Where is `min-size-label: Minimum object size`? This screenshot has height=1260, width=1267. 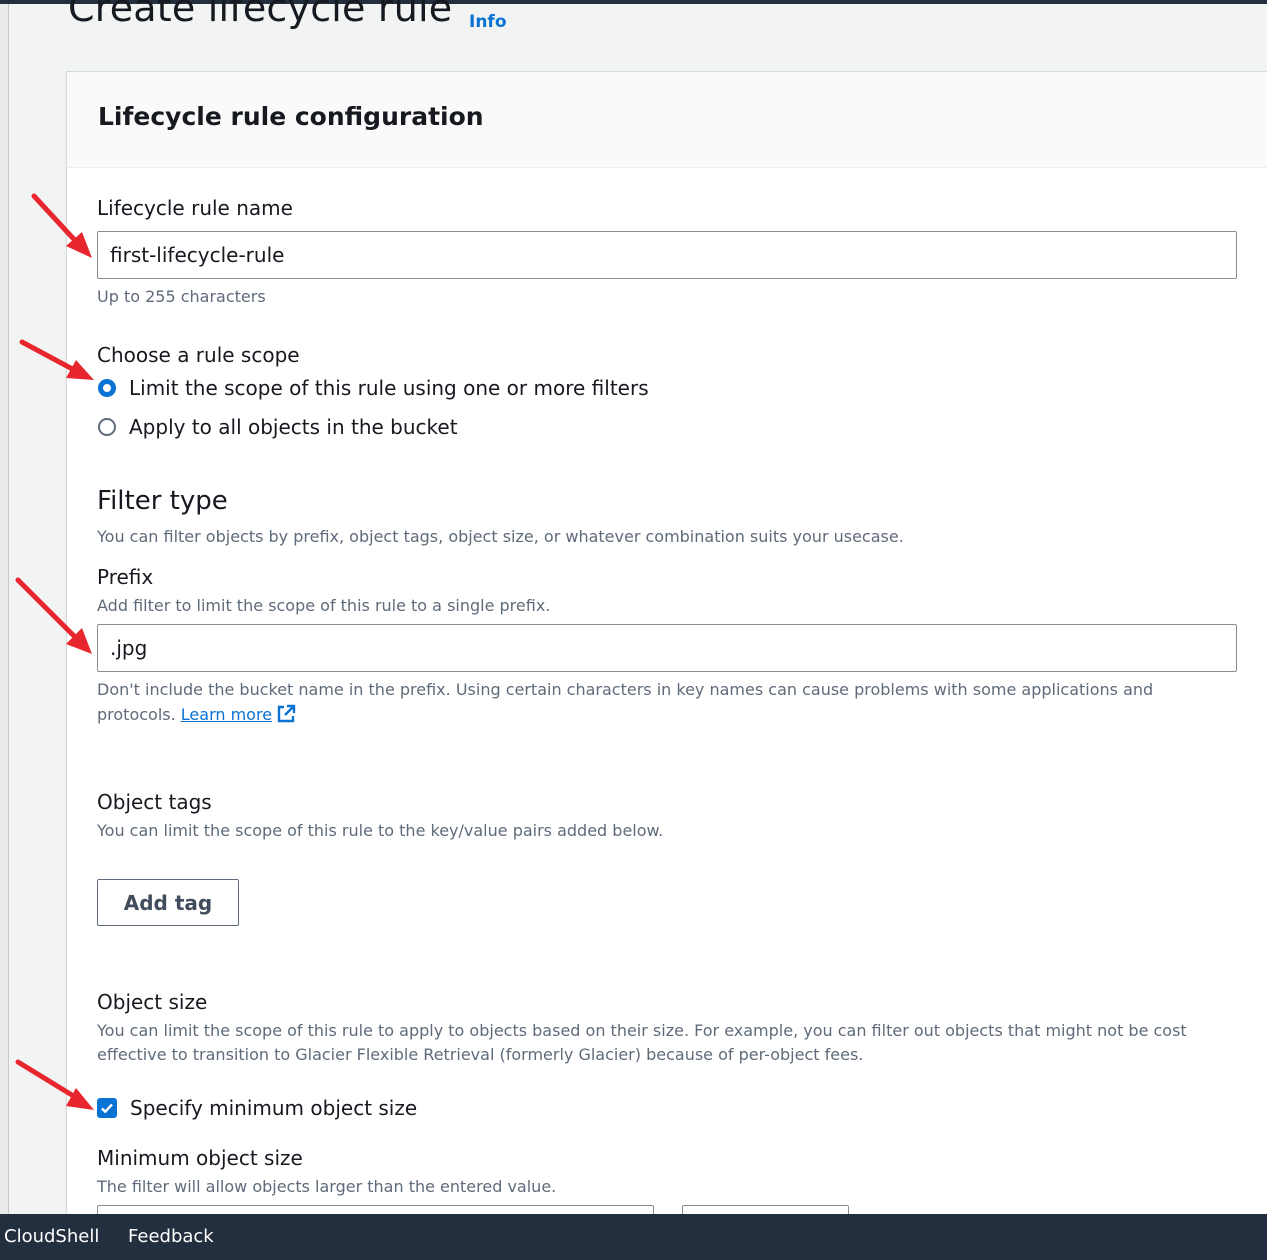 min-size-label: Minimum object size is located at coordinates (200, 1158).